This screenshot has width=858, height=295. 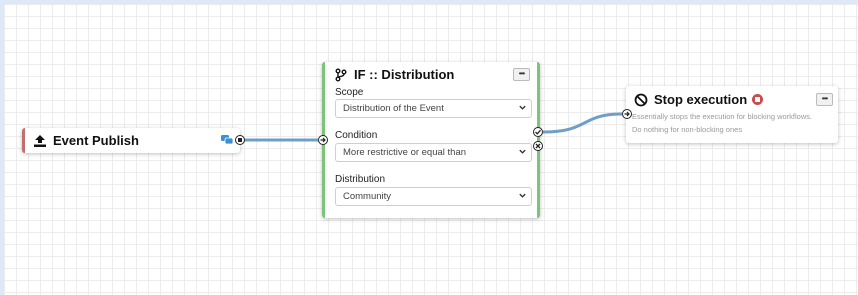 What do you see at coordinates (521, 74) in the screenshot?
I see `if-node-menu-button: •••` at bounding box center [521, 74].